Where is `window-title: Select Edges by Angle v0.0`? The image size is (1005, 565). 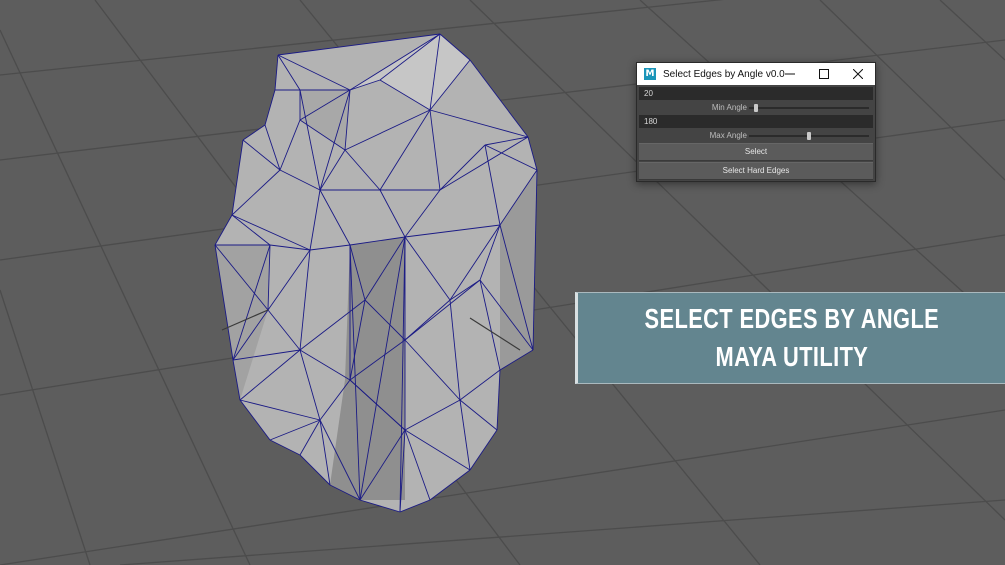
window-title: Select Edges by Angle v0.0 is located at coordinates (724, 74).